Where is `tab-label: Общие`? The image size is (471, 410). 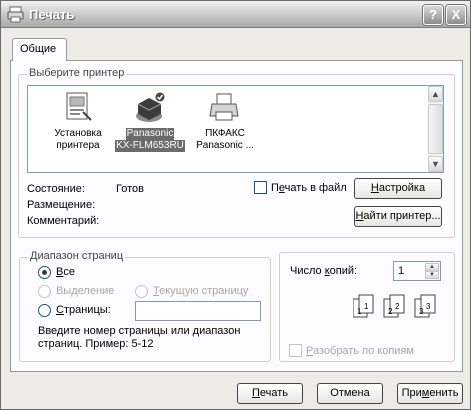
tab-label: Общие is located at coordinates (38, 49).